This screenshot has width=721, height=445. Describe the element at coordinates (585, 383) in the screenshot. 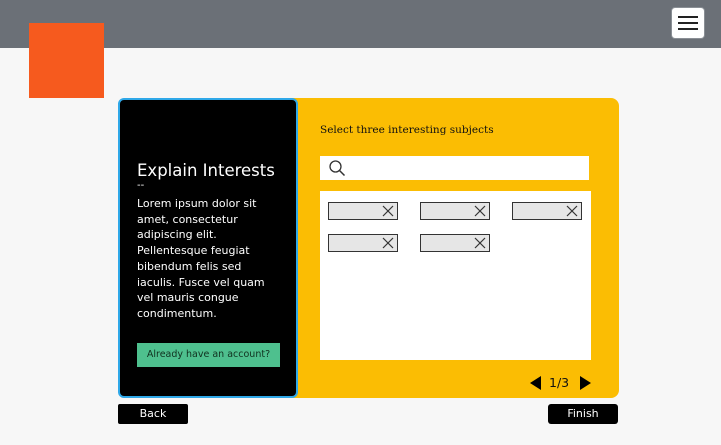

I see `next-page-icon` at that location.